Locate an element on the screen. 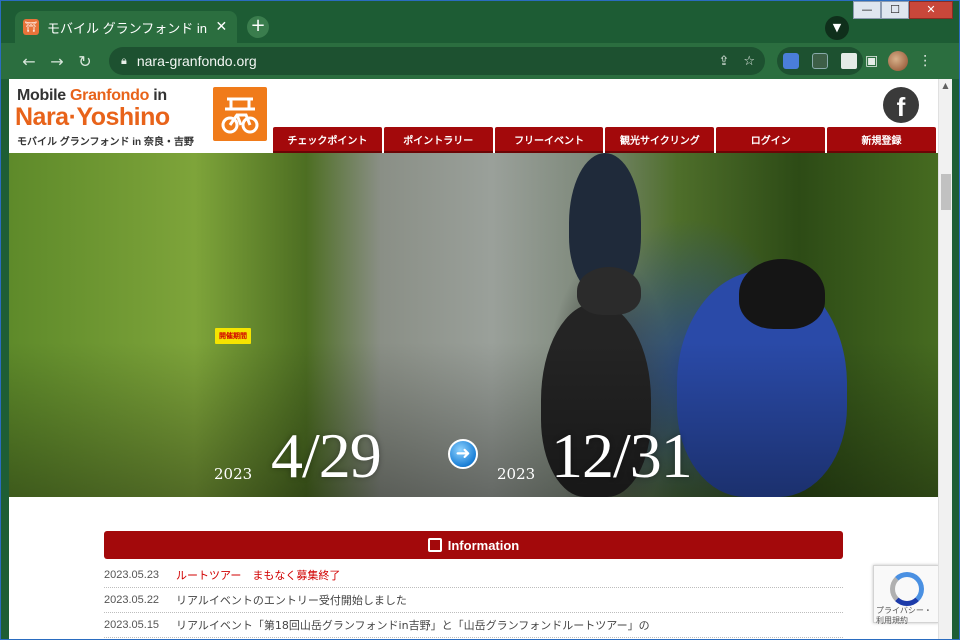 The width and height of the screenshot is (960, 640). translate-extension-icon is located at coordinates (791, 61).